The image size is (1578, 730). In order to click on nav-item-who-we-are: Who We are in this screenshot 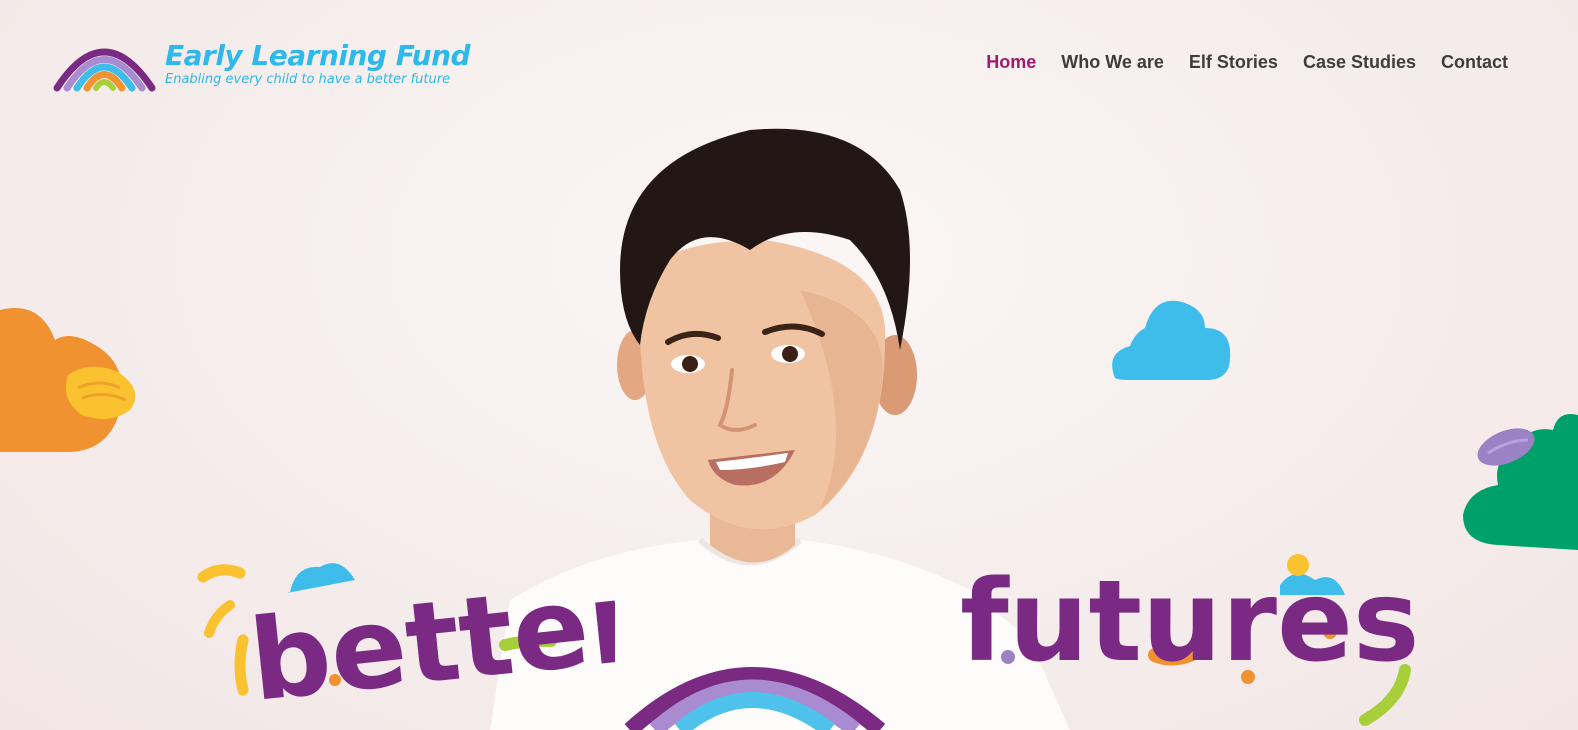, I will do `click(1112, 62)`.